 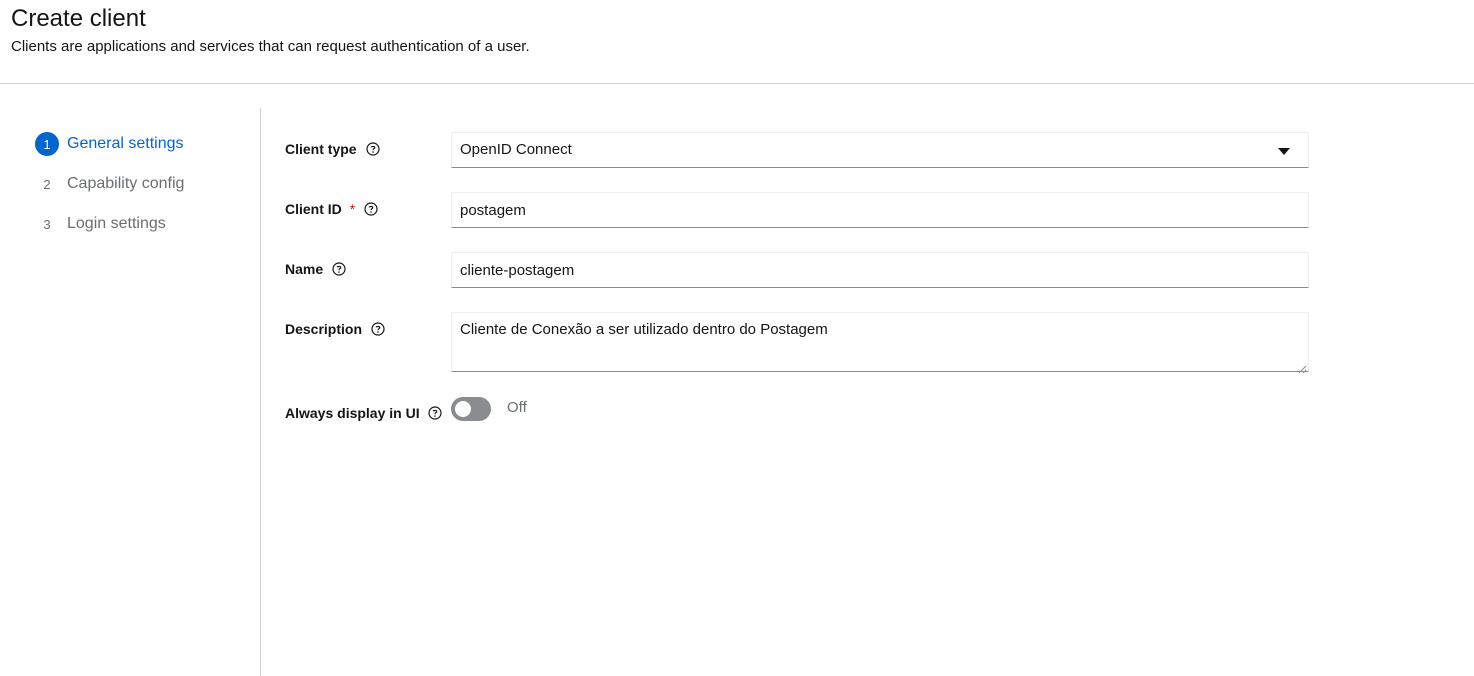 I want to click on step-number: 3, so click(x=47, y=224).